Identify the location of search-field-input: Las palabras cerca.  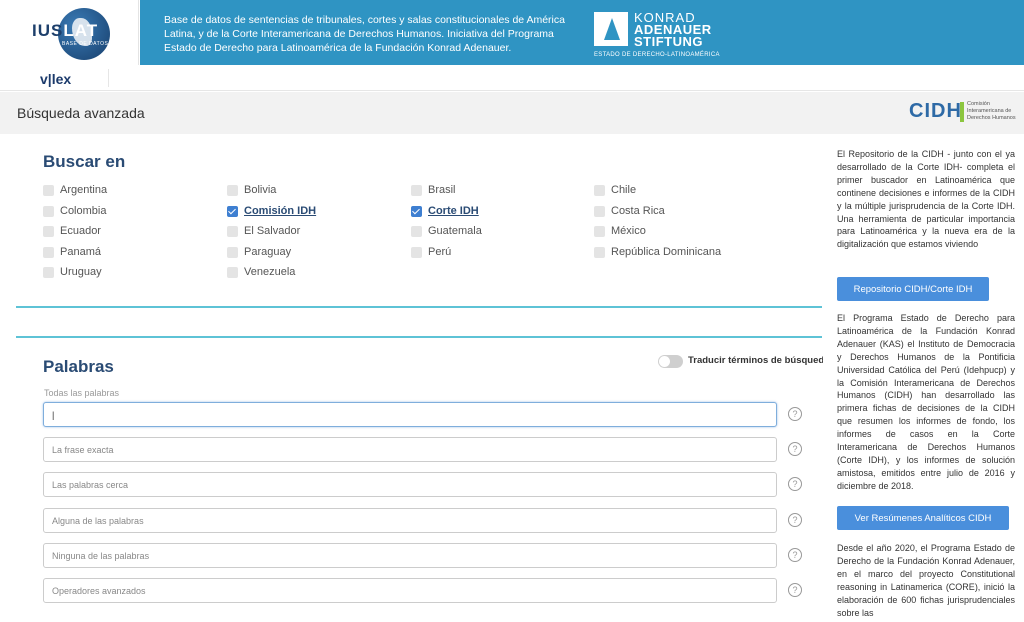
(410, 484).